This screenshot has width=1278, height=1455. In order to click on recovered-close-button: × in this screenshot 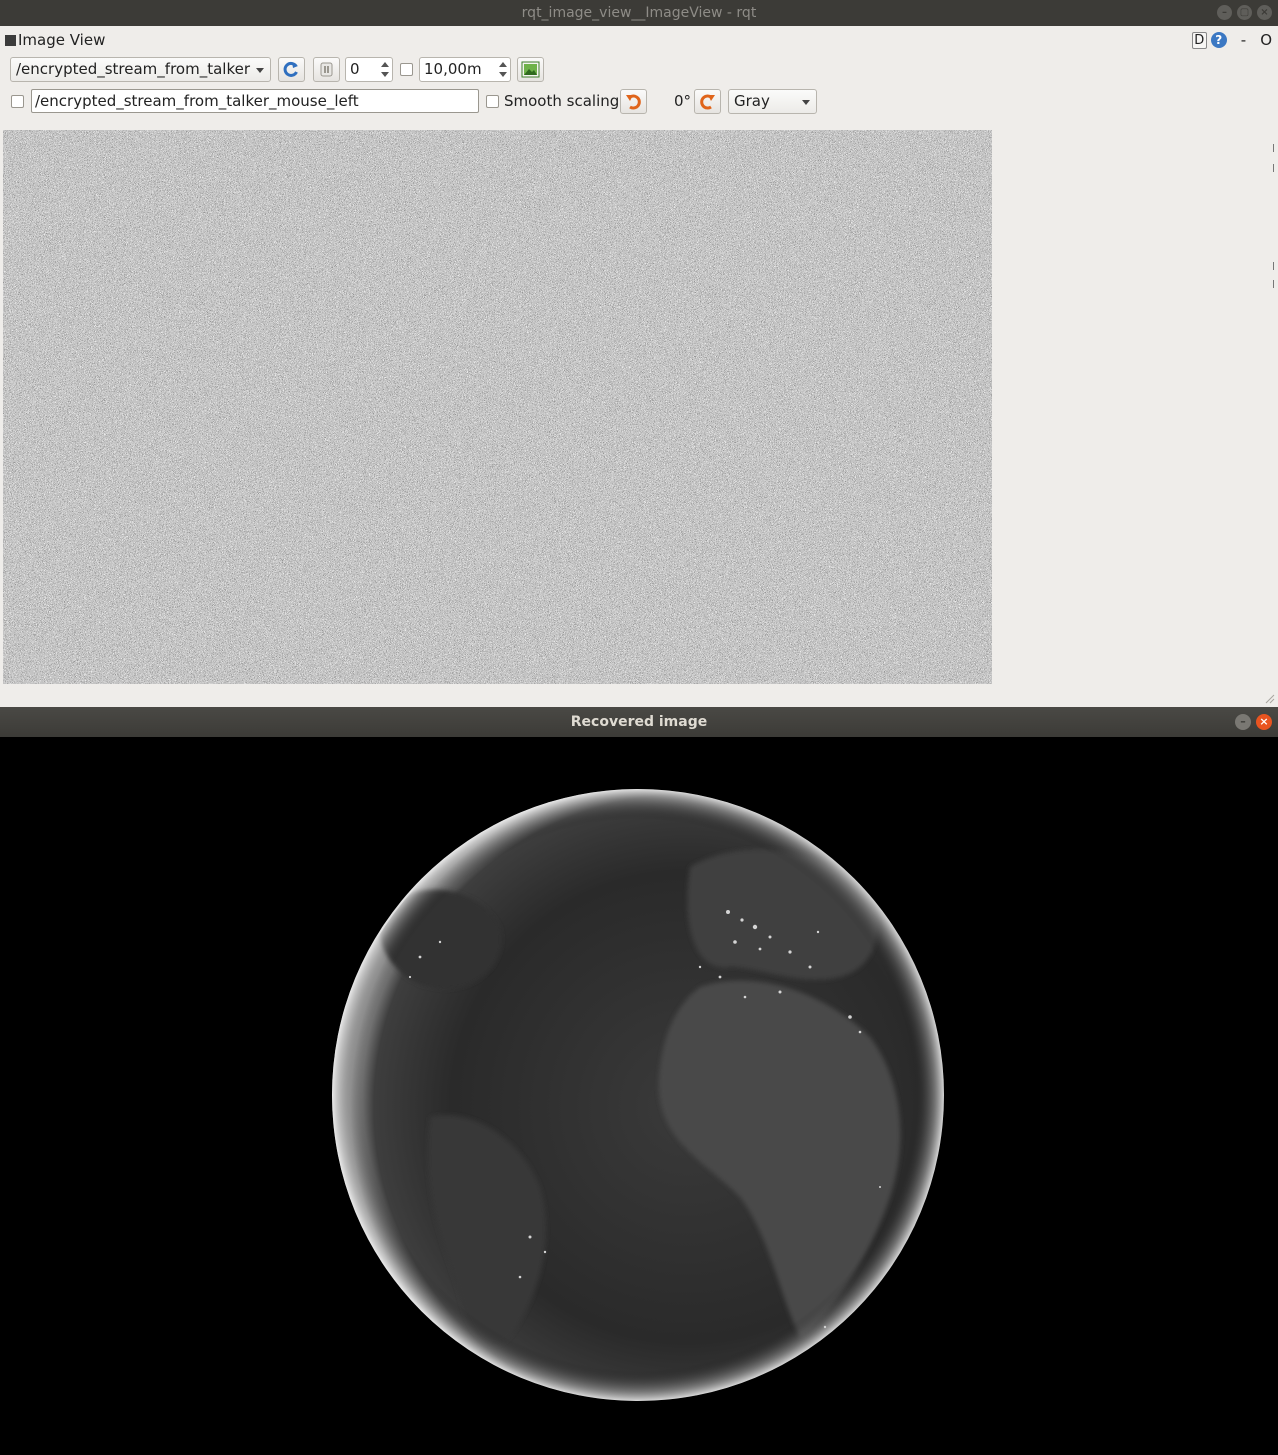, I will do `click(1264, 722)`.